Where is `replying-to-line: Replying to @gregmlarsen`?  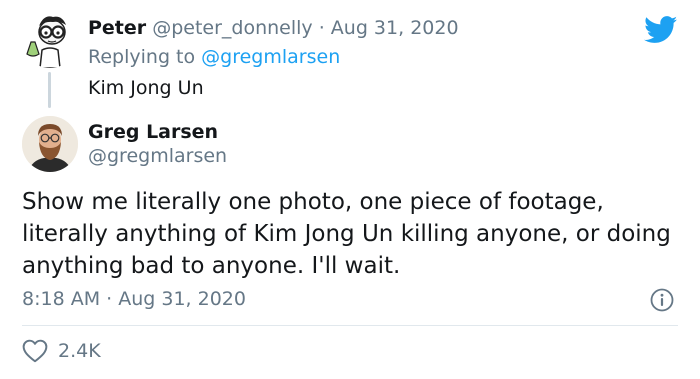 replying-to-line: Replying to @gregmlarsen is located at coordinates (214, 57).